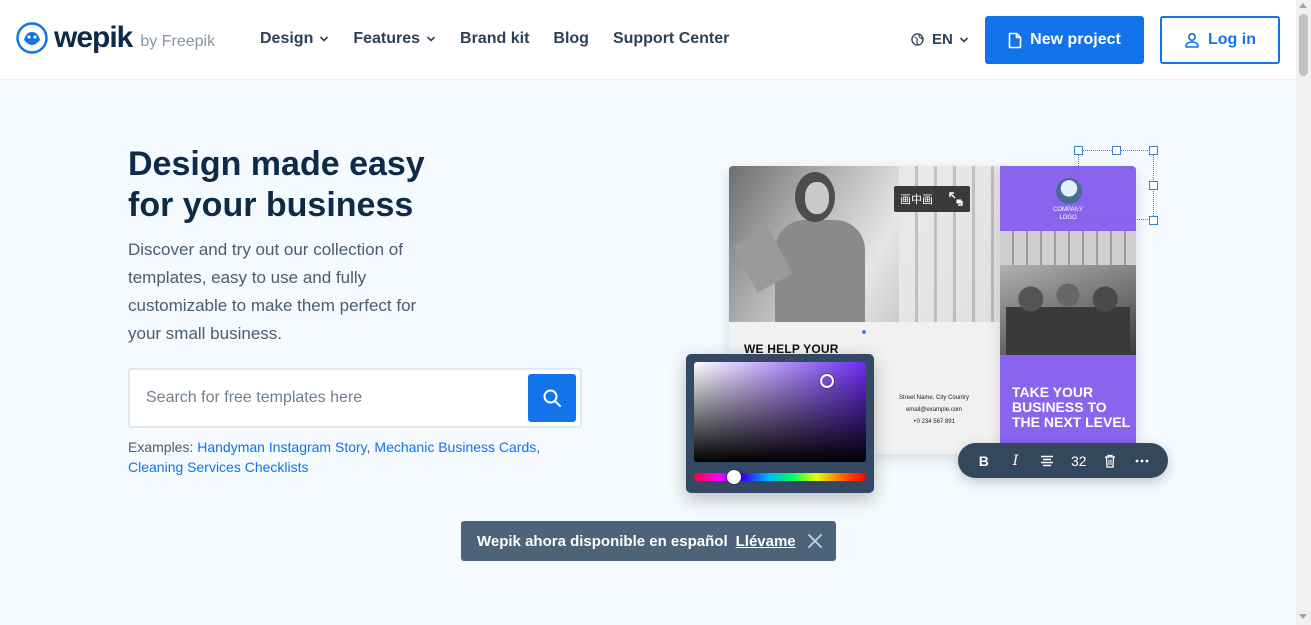  I want to click on language-selector: EN, so click(944, 39).